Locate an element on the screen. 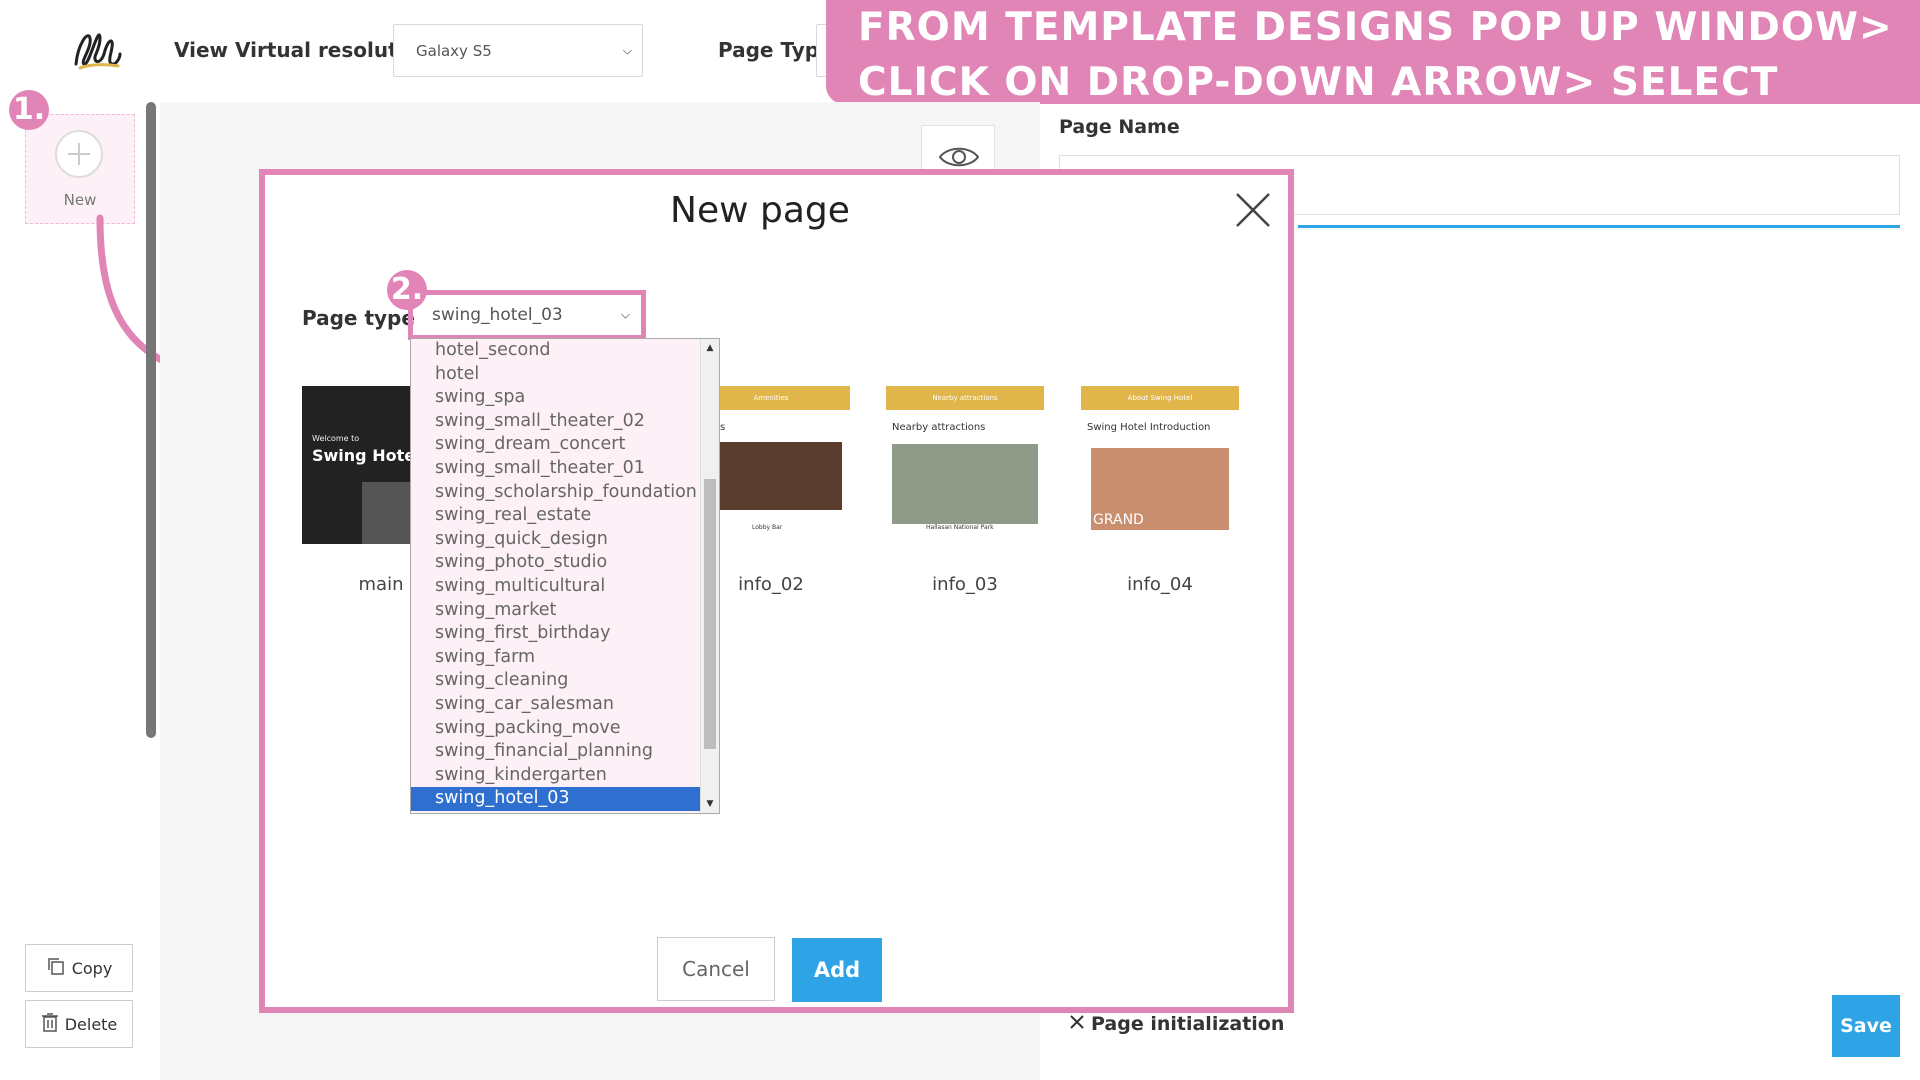 The image size is (1920, 1080). page-type-select: swing_hotel_03 ⌵ is located at coordinates (527, 315).